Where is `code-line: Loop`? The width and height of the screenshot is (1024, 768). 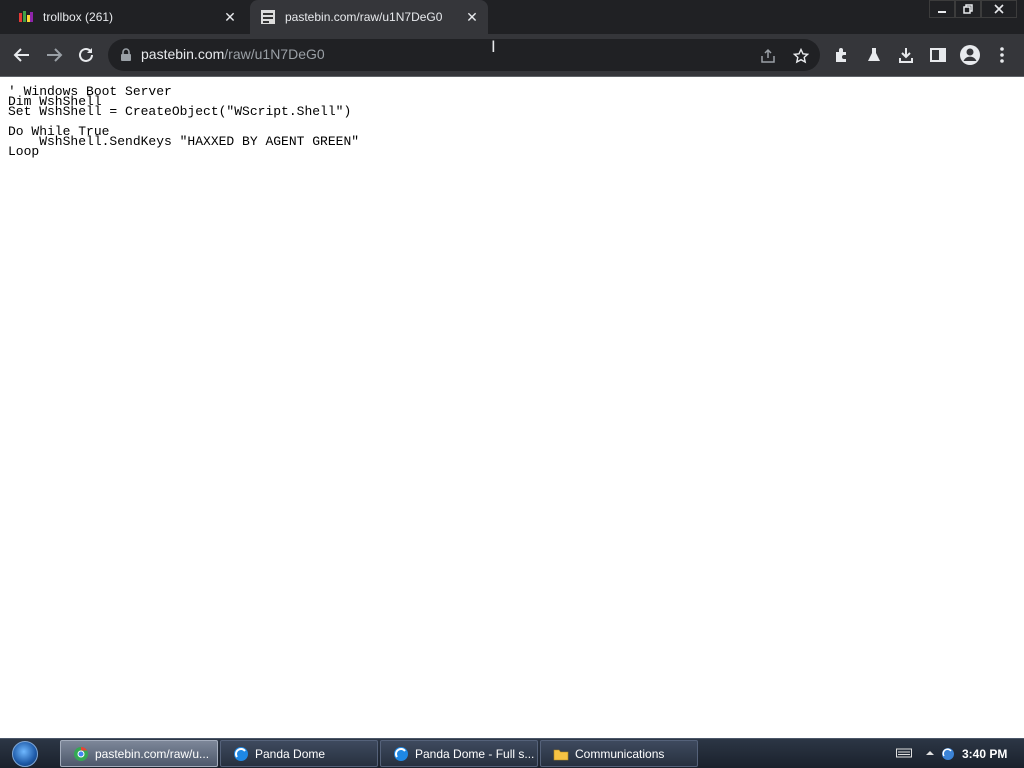 code-line: Loop is located at coordinates (24, 151).